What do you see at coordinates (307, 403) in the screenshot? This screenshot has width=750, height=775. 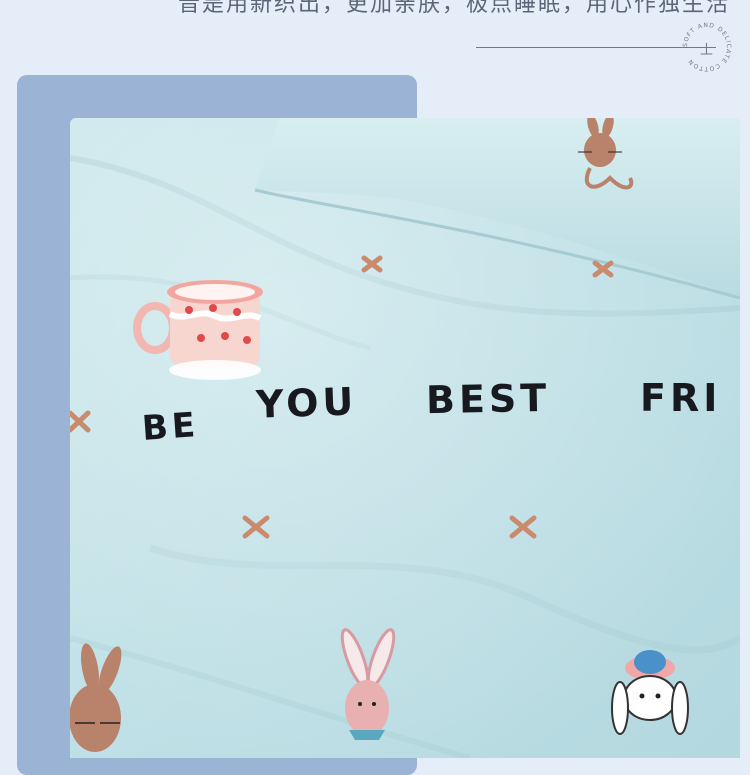 I see `embroidery-word: YOU` at bounding box center [307, 403].